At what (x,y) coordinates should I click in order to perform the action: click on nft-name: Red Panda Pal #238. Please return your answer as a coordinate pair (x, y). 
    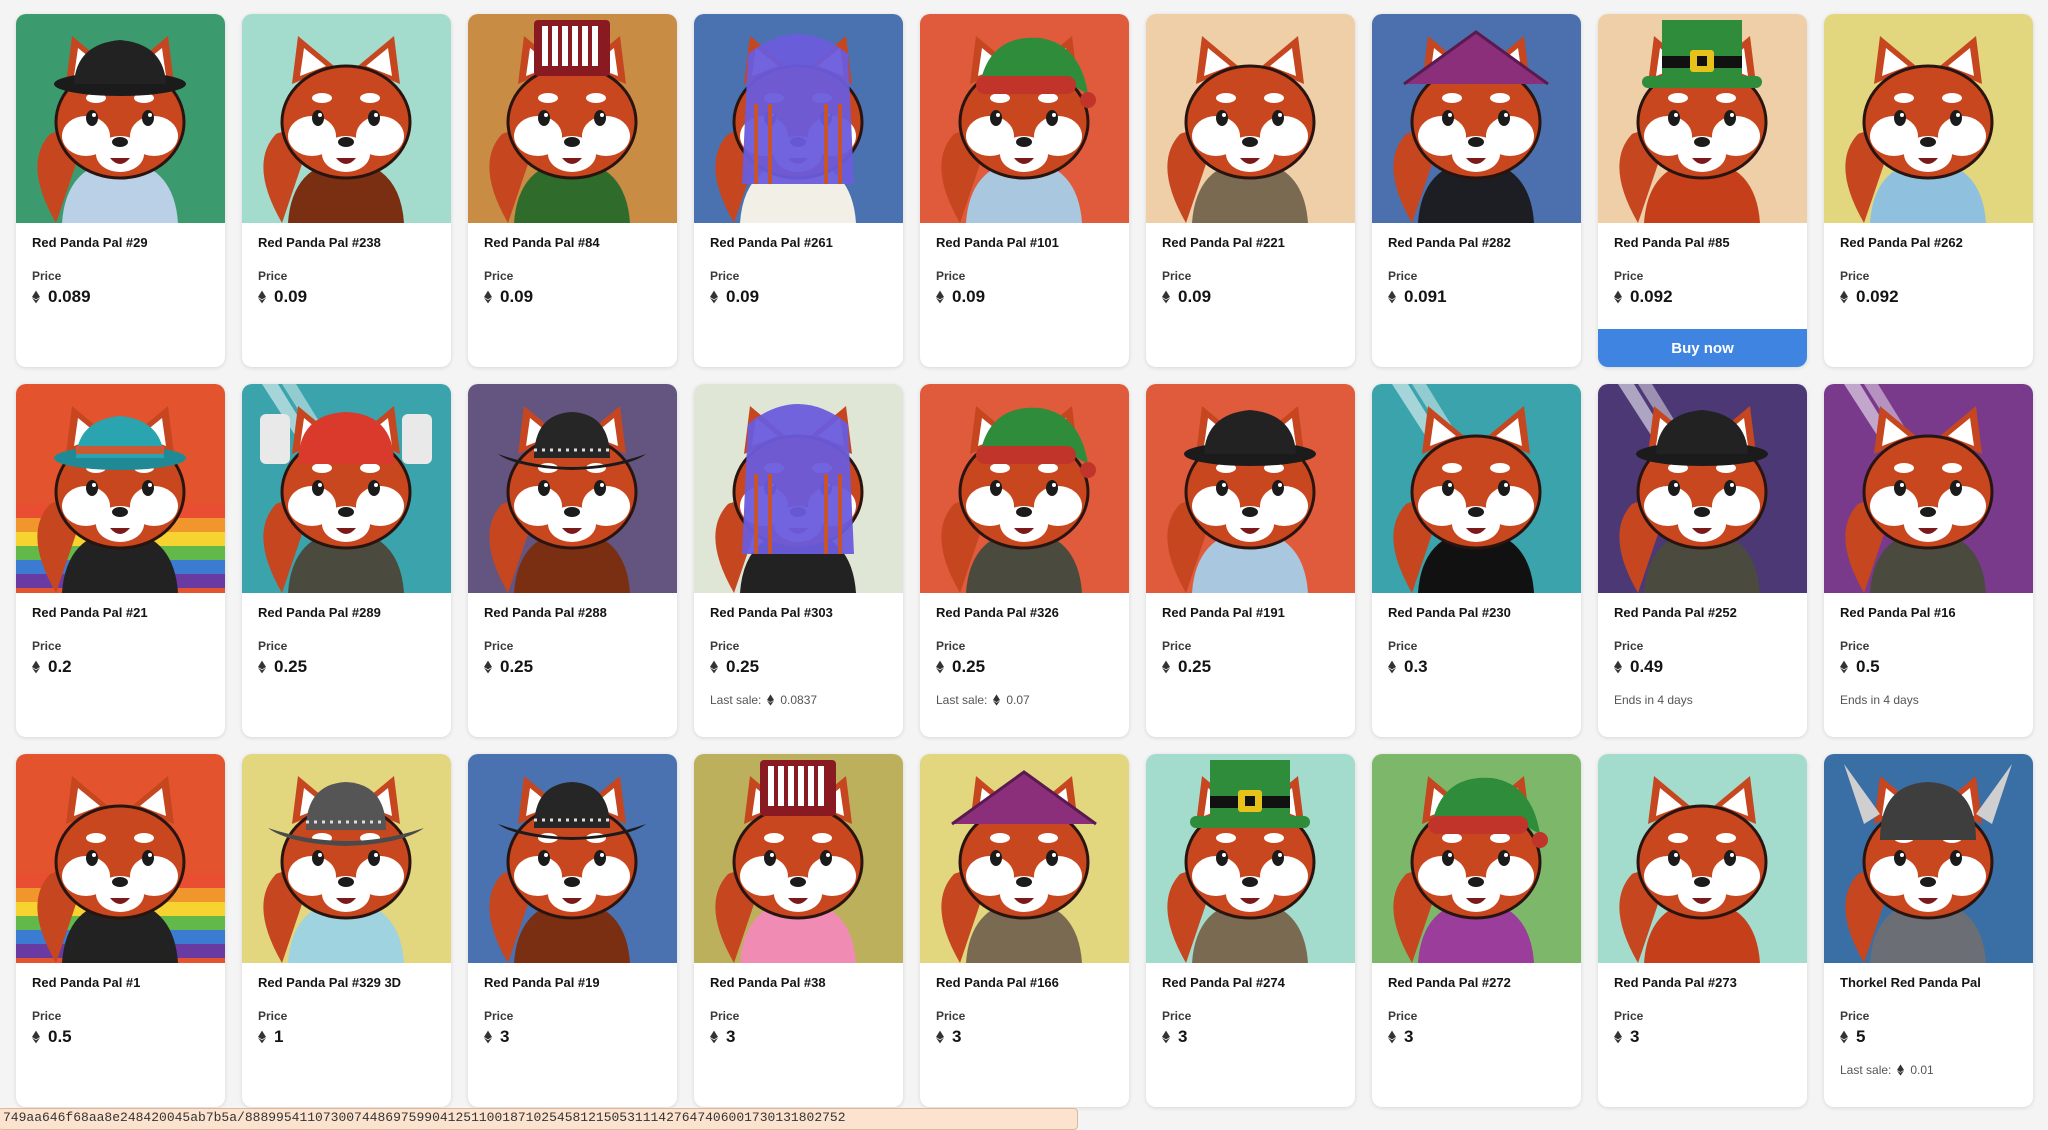
    Looking at the image, I should click on (346, 245).